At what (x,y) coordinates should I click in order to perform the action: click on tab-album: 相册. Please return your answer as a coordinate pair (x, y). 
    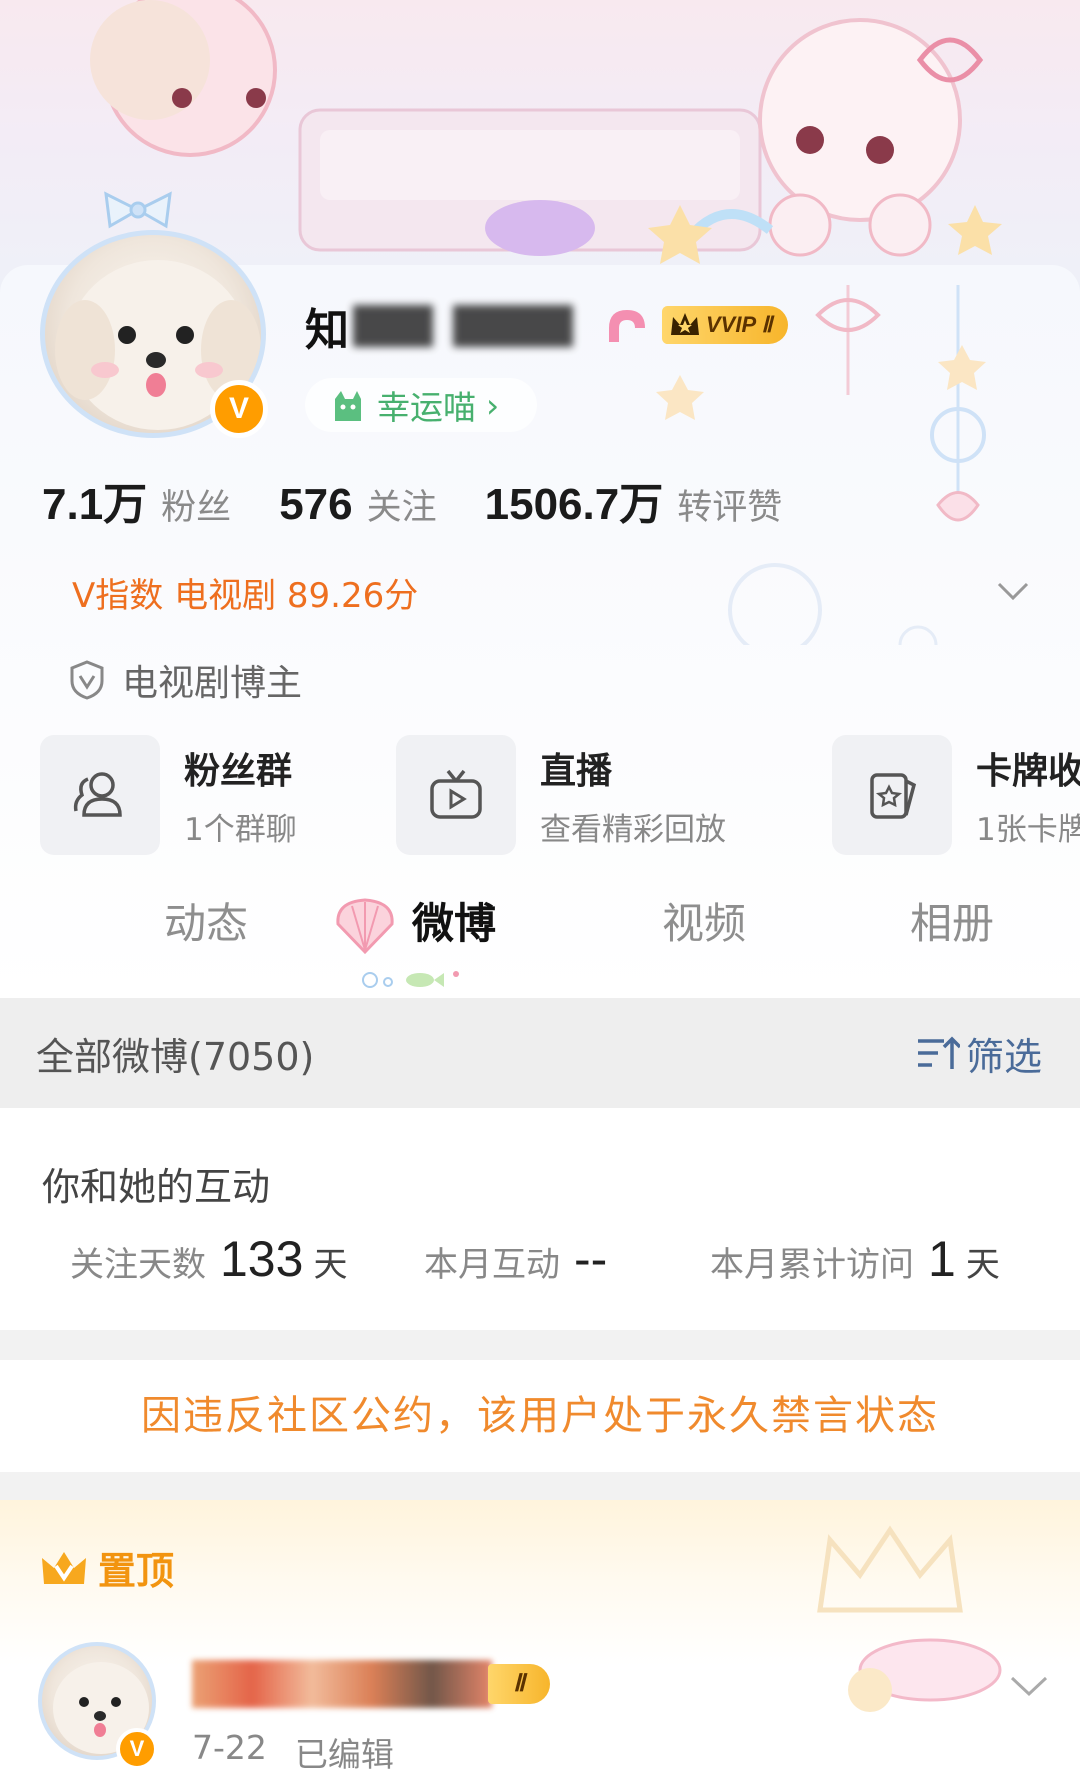
    Looking at the image, I should click on (952, 920).